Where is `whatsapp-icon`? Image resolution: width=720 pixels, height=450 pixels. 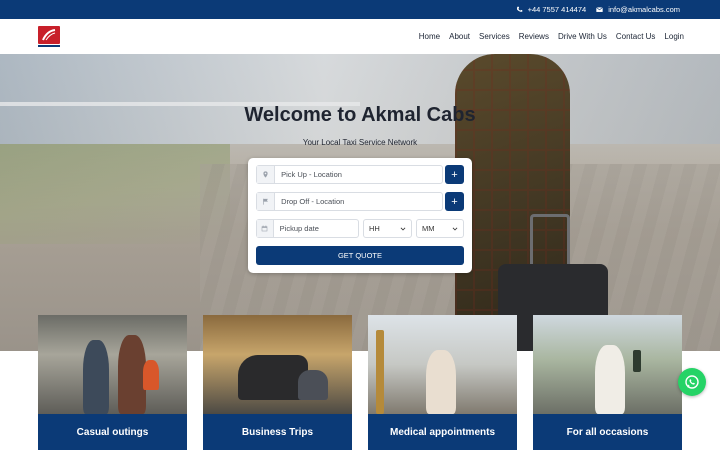
whatsapp-icon is located at coordinates (692, 382).